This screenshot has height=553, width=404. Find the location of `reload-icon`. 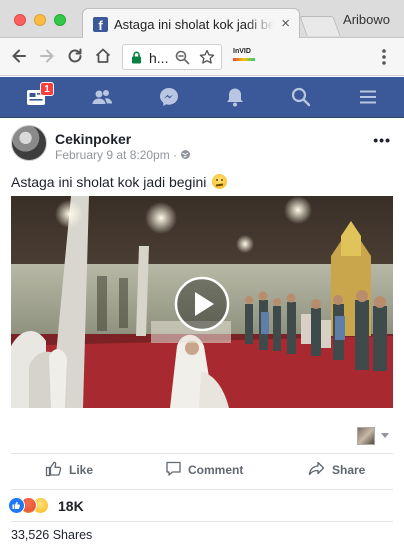

reload-icon is located at coordinates (75, 56).